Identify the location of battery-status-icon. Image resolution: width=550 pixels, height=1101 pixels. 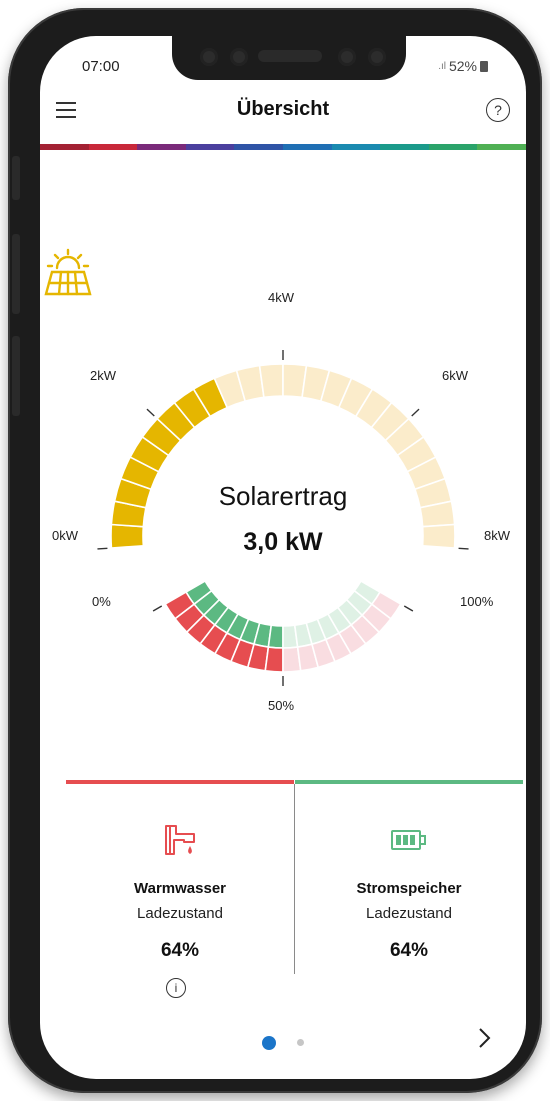
(484, 66).